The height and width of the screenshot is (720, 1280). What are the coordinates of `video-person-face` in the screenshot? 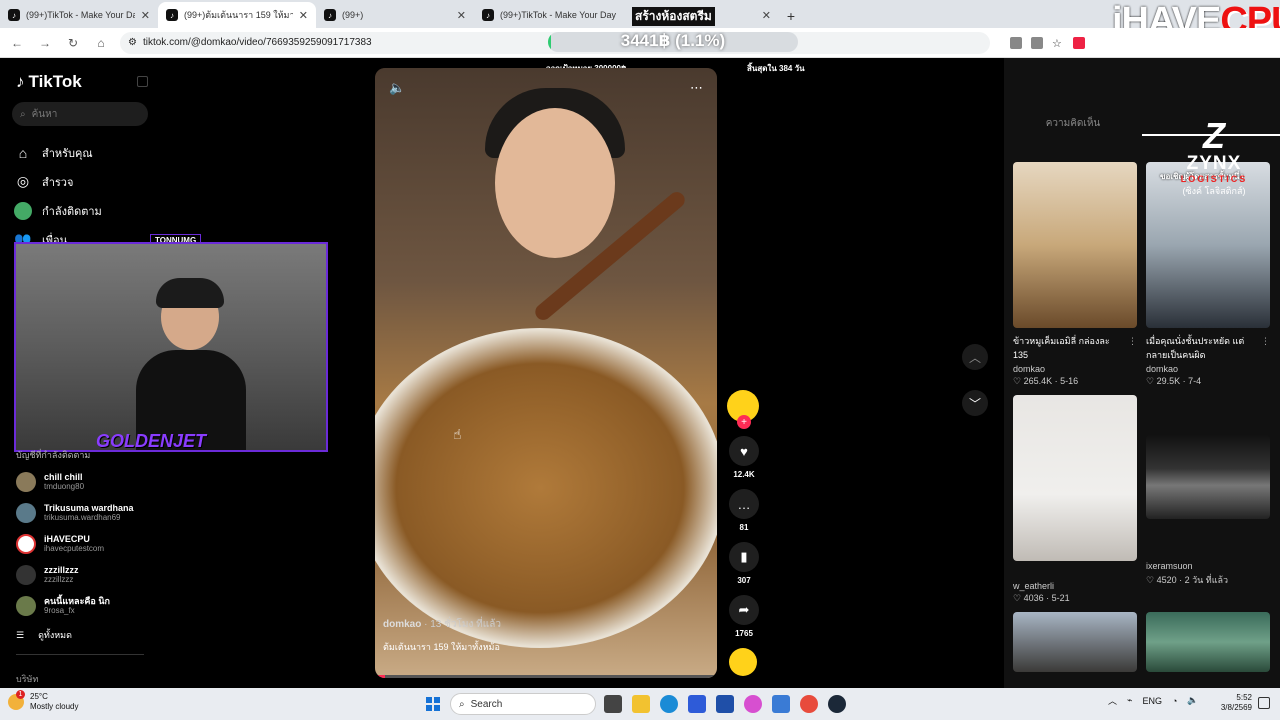 It's located at (555, 183).